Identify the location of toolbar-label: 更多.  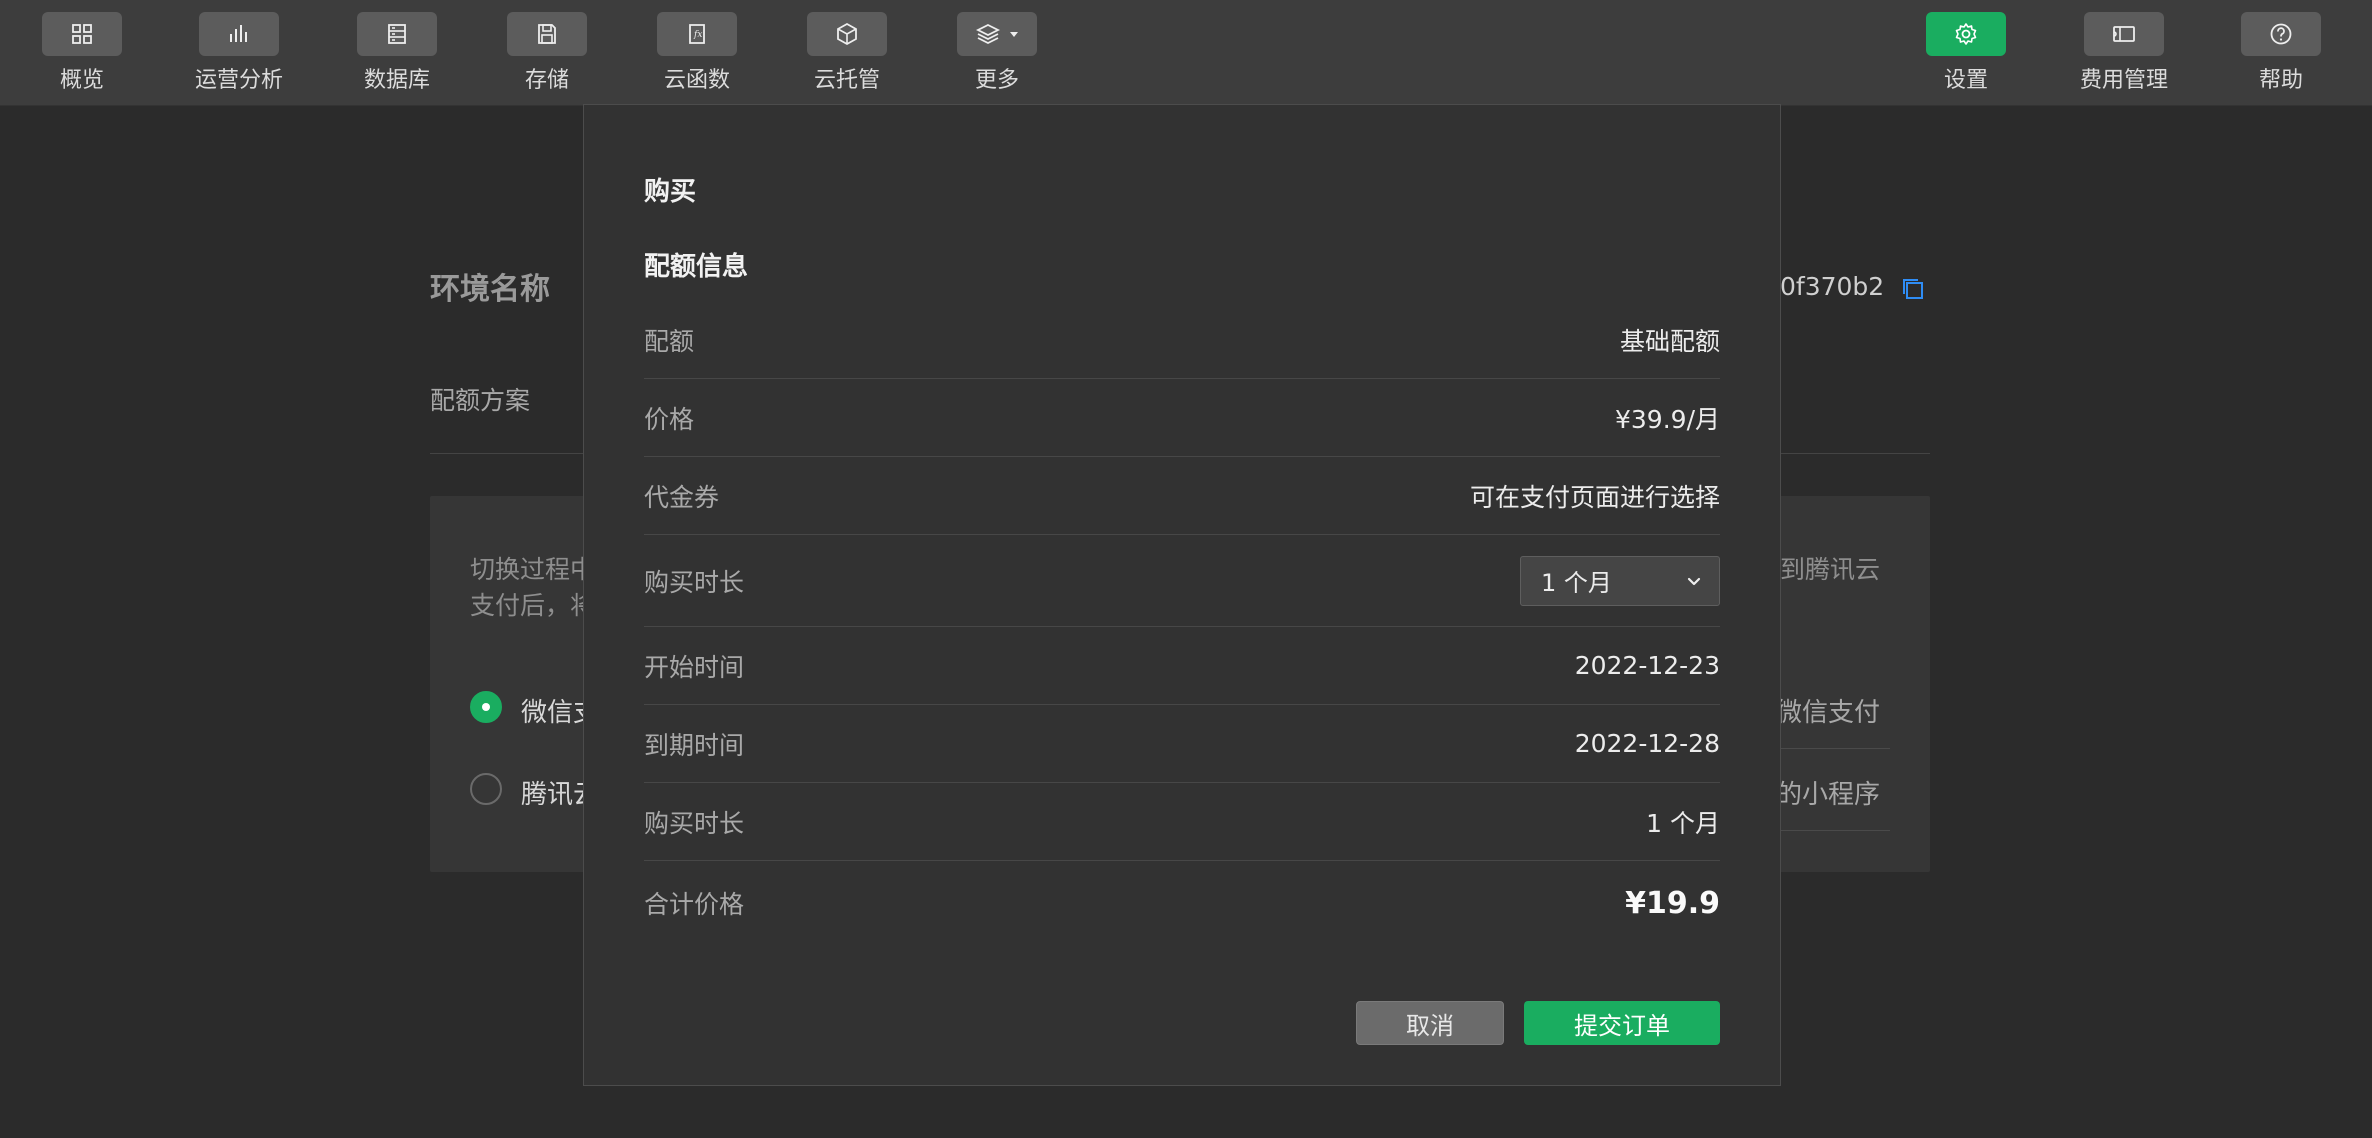
(996, 80).